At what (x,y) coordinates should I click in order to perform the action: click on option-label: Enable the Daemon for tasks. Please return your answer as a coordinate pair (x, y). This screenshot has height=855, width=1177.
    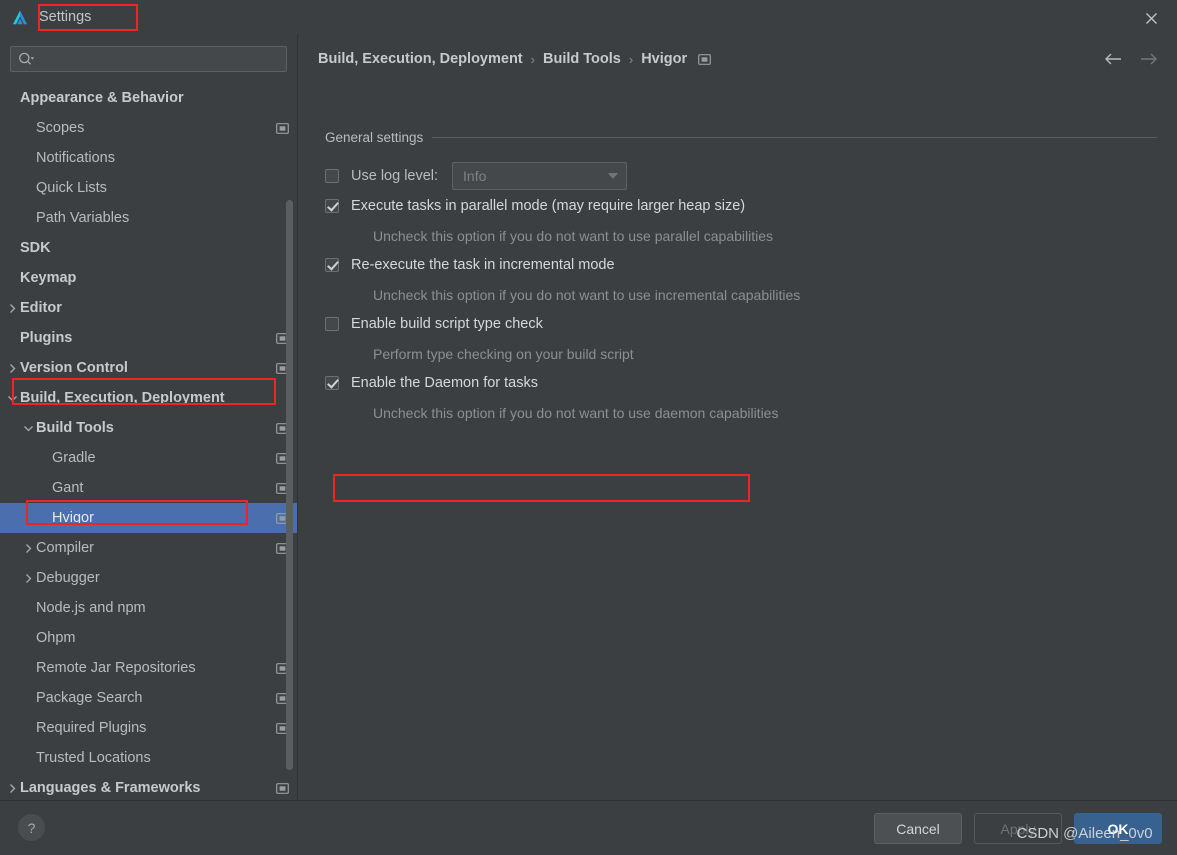
    Looking at the image, I should click on (444, 382).